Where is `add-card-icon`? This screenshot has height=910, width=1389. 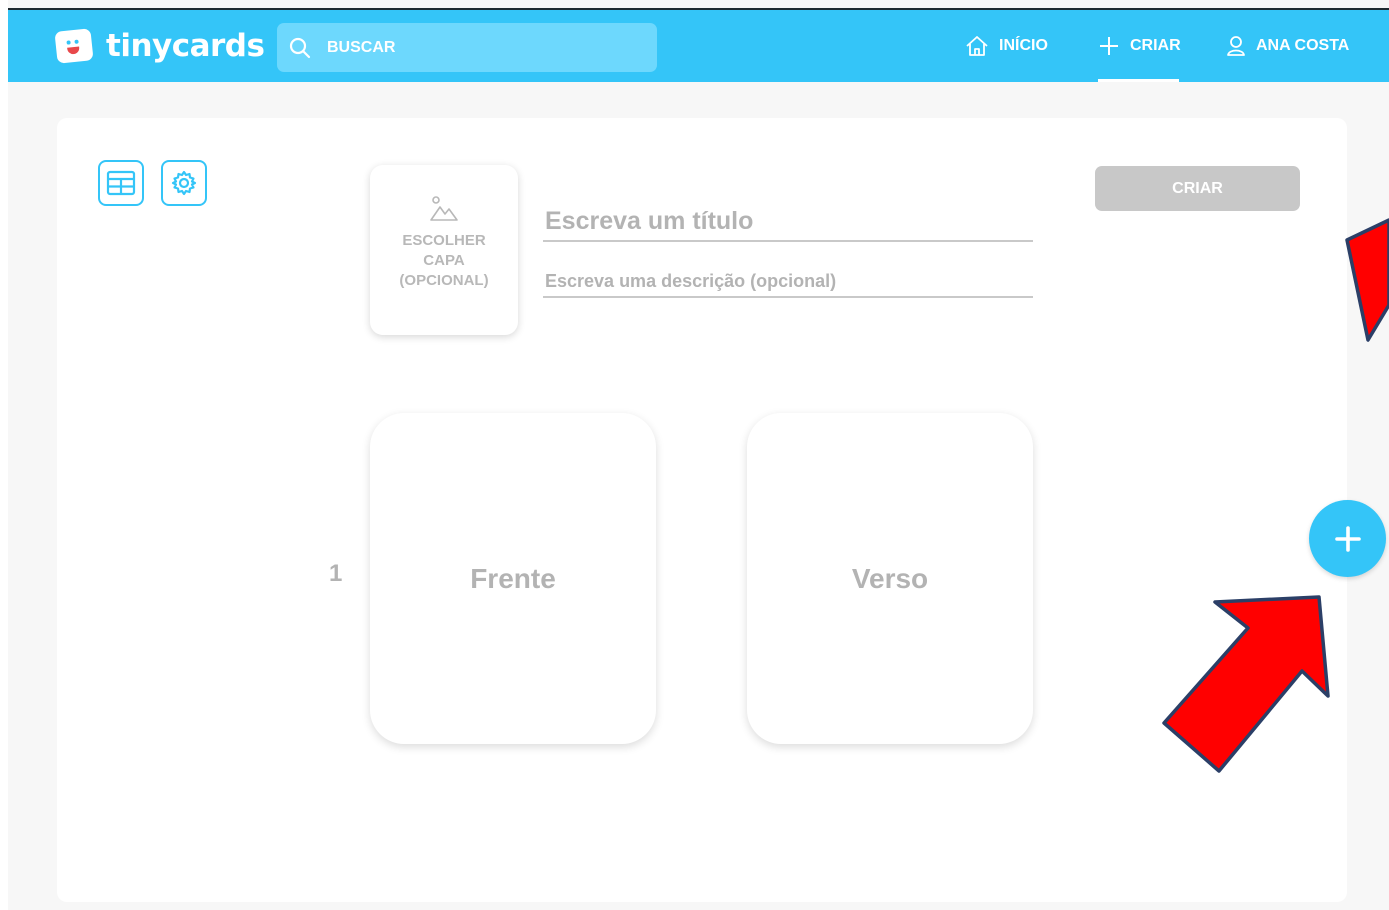 add-card-icon is located at coordinates (1347, 538).